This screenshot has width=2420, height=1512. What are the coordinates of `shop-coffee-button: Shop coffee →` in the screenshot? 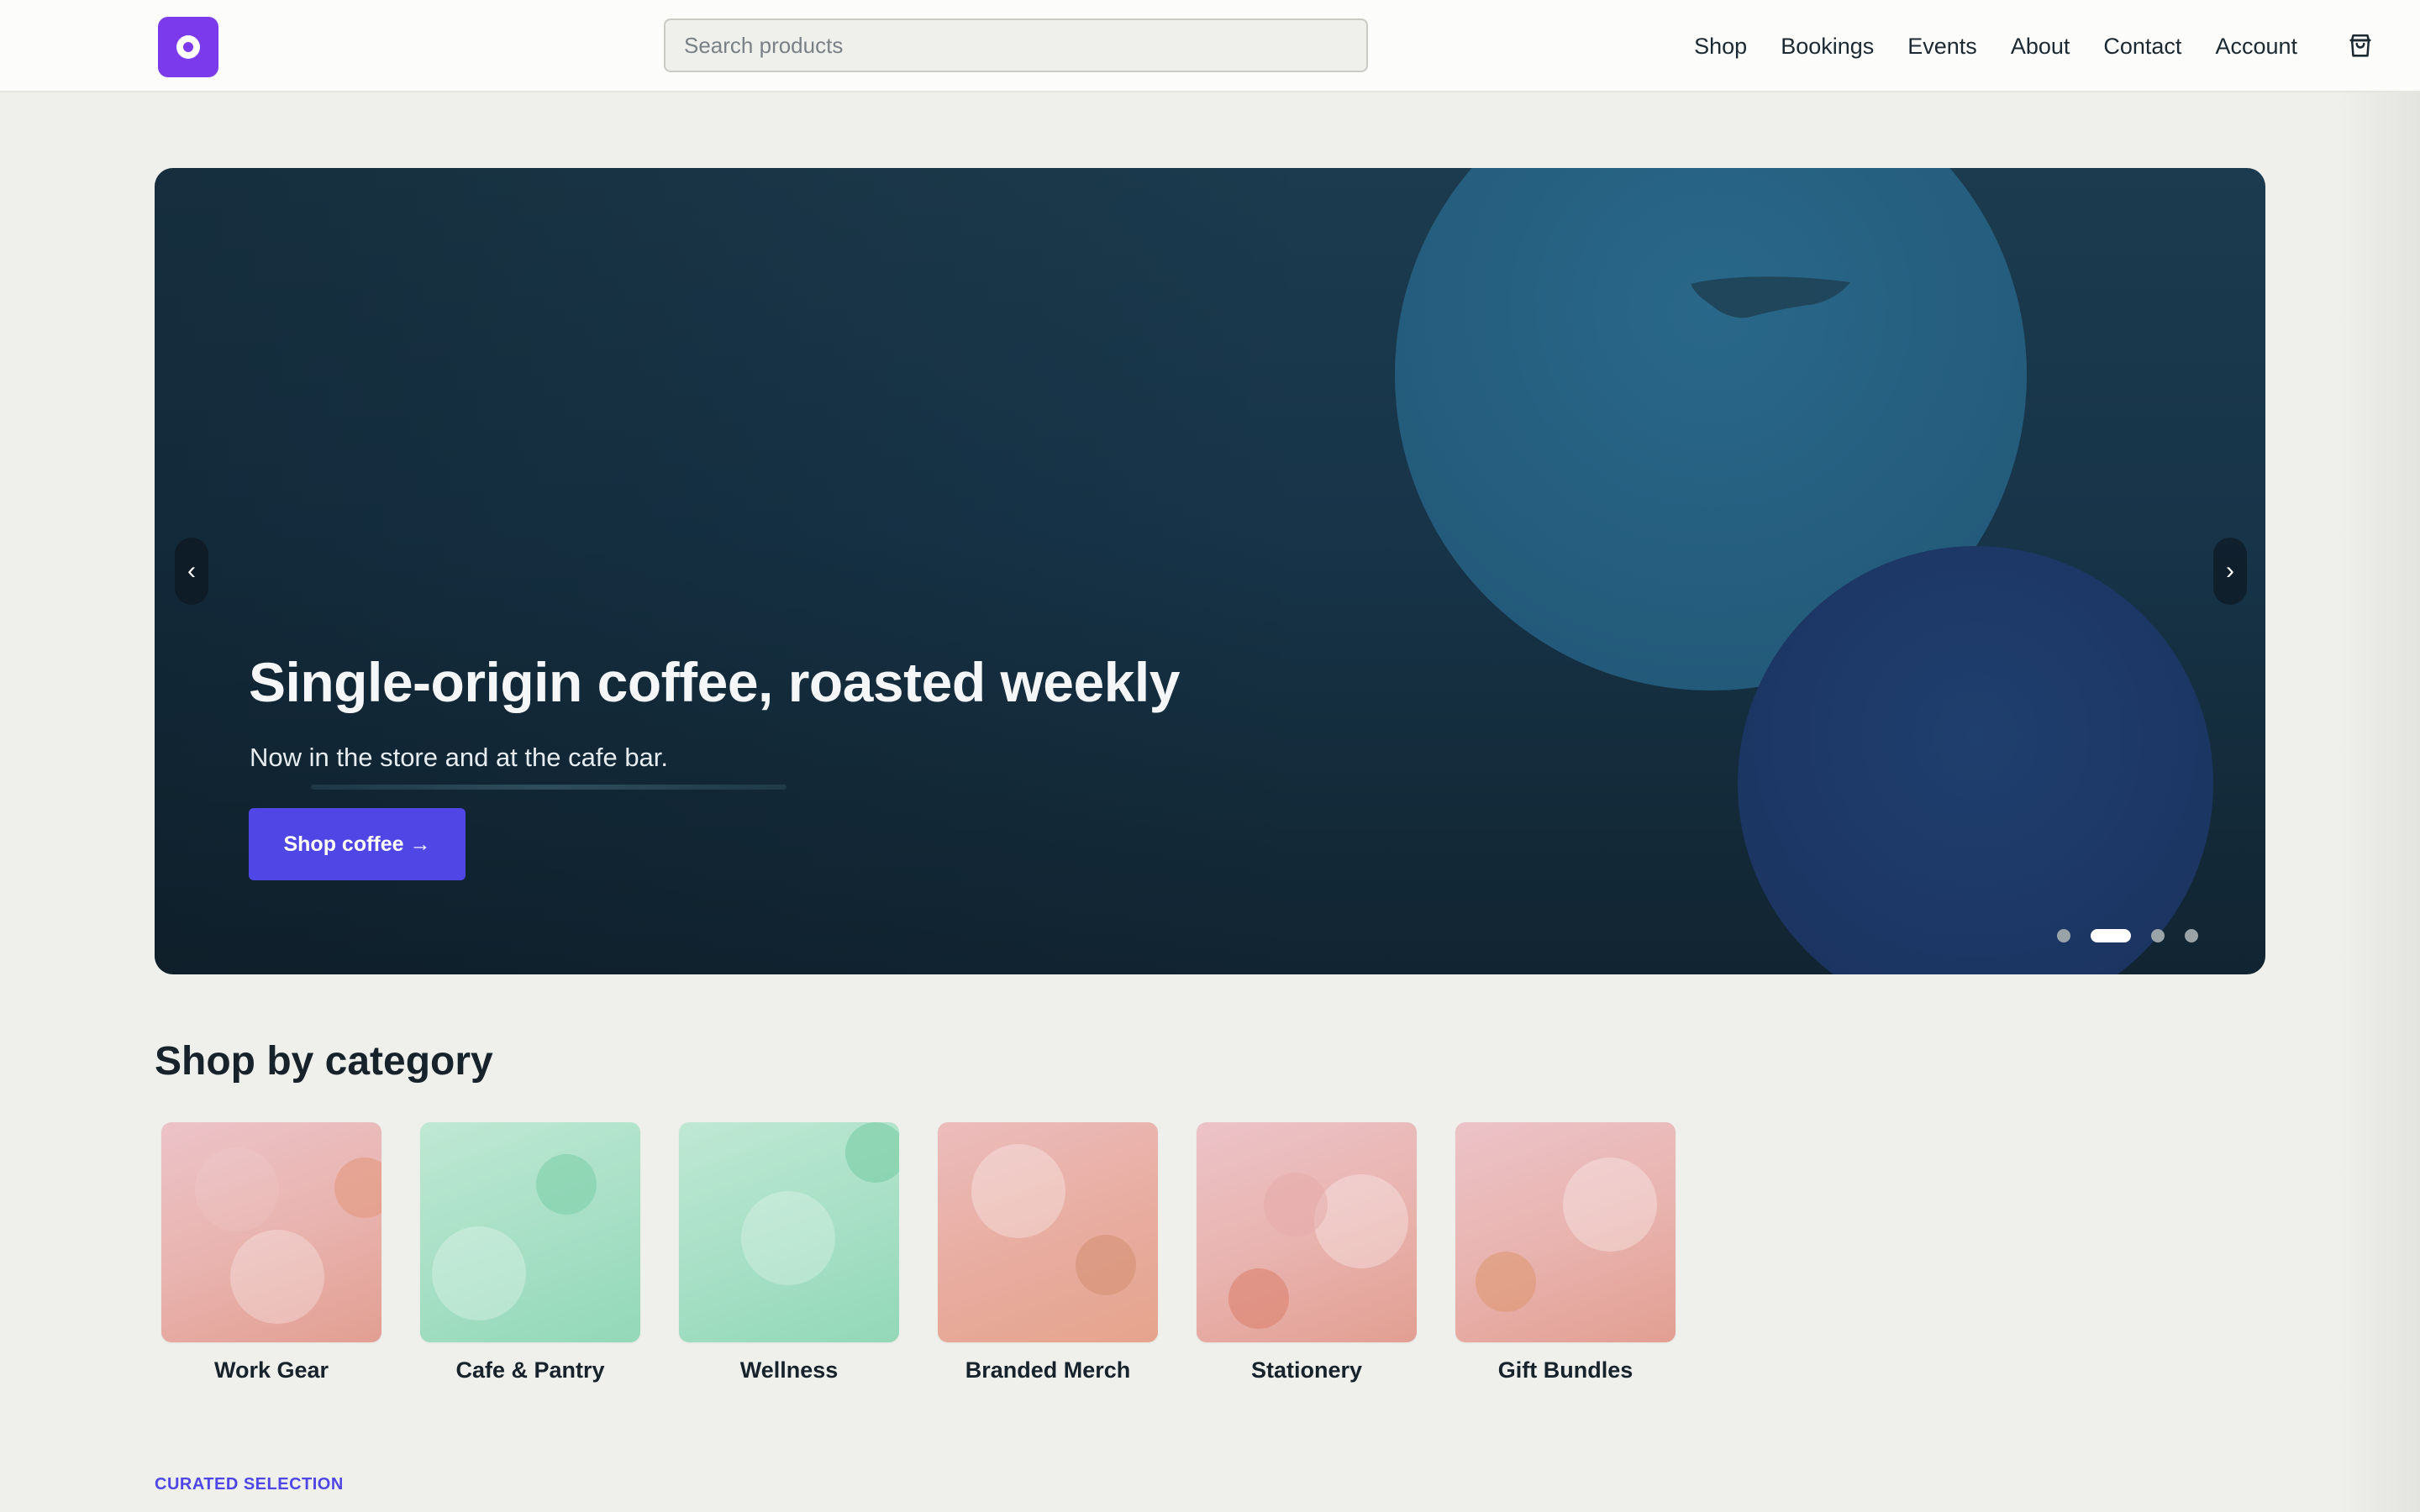 It's located at (357, 844).